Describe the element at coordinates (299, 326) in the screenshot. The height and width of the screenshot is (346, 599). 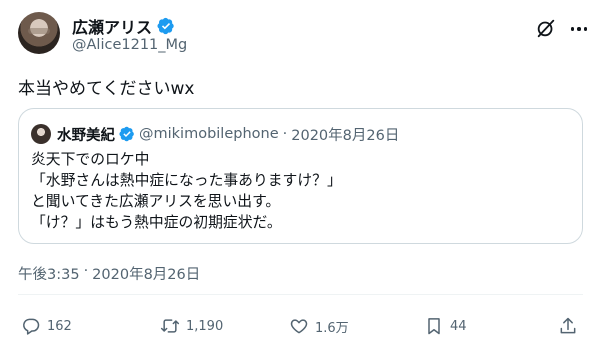
I see `like-icon` at that location.